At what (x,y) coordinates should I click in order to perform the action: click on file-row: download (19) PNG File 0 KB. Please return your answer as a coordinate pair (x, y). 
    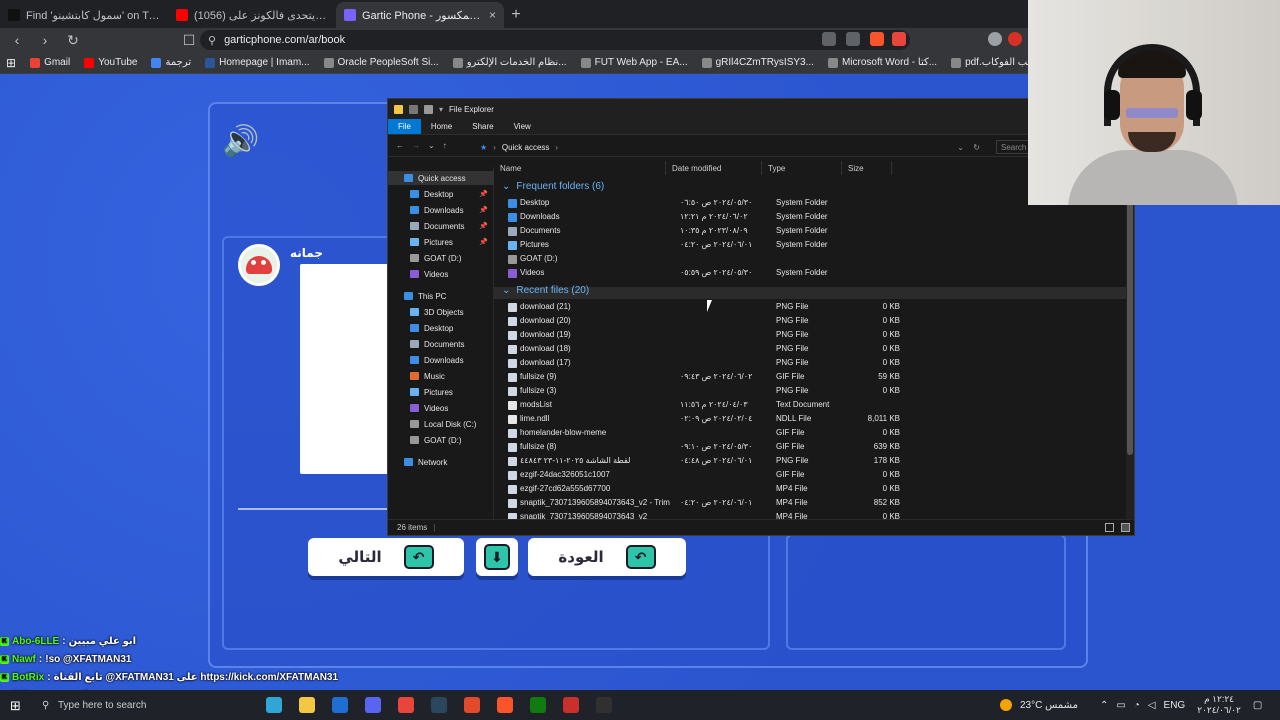
    Looking at the image, I should click on (810, 336).